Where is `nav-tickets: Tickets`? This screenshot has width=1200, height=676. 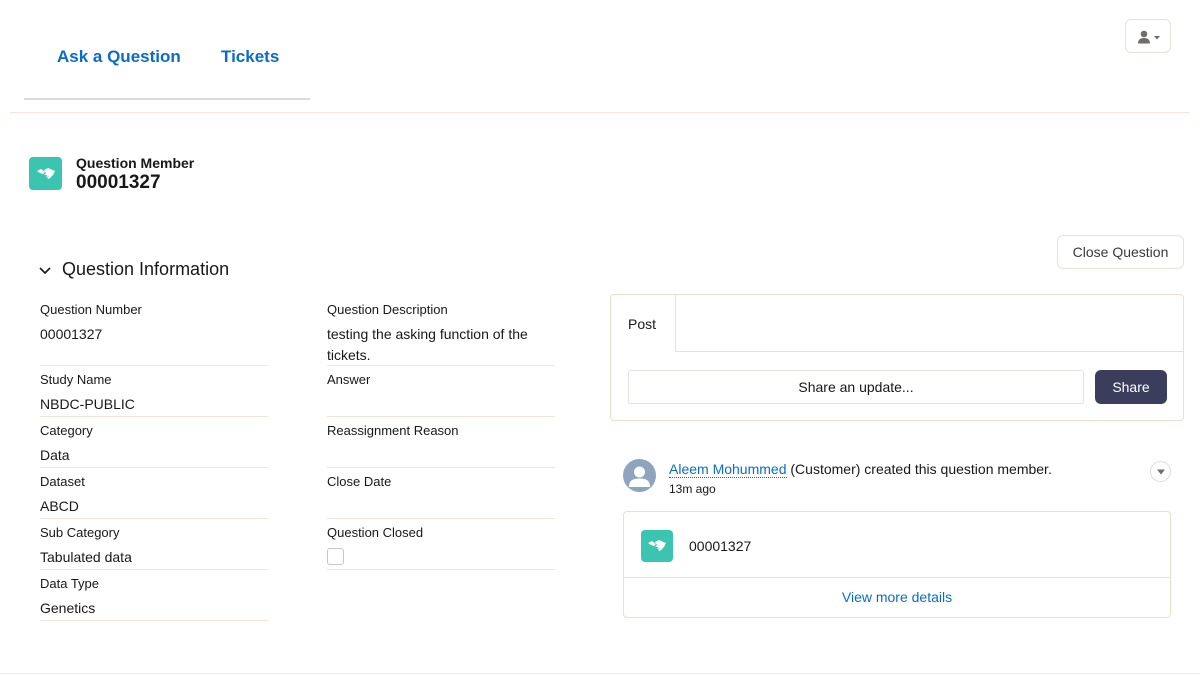 nav-tickets: Tickets is located at coordinates (250, 57).